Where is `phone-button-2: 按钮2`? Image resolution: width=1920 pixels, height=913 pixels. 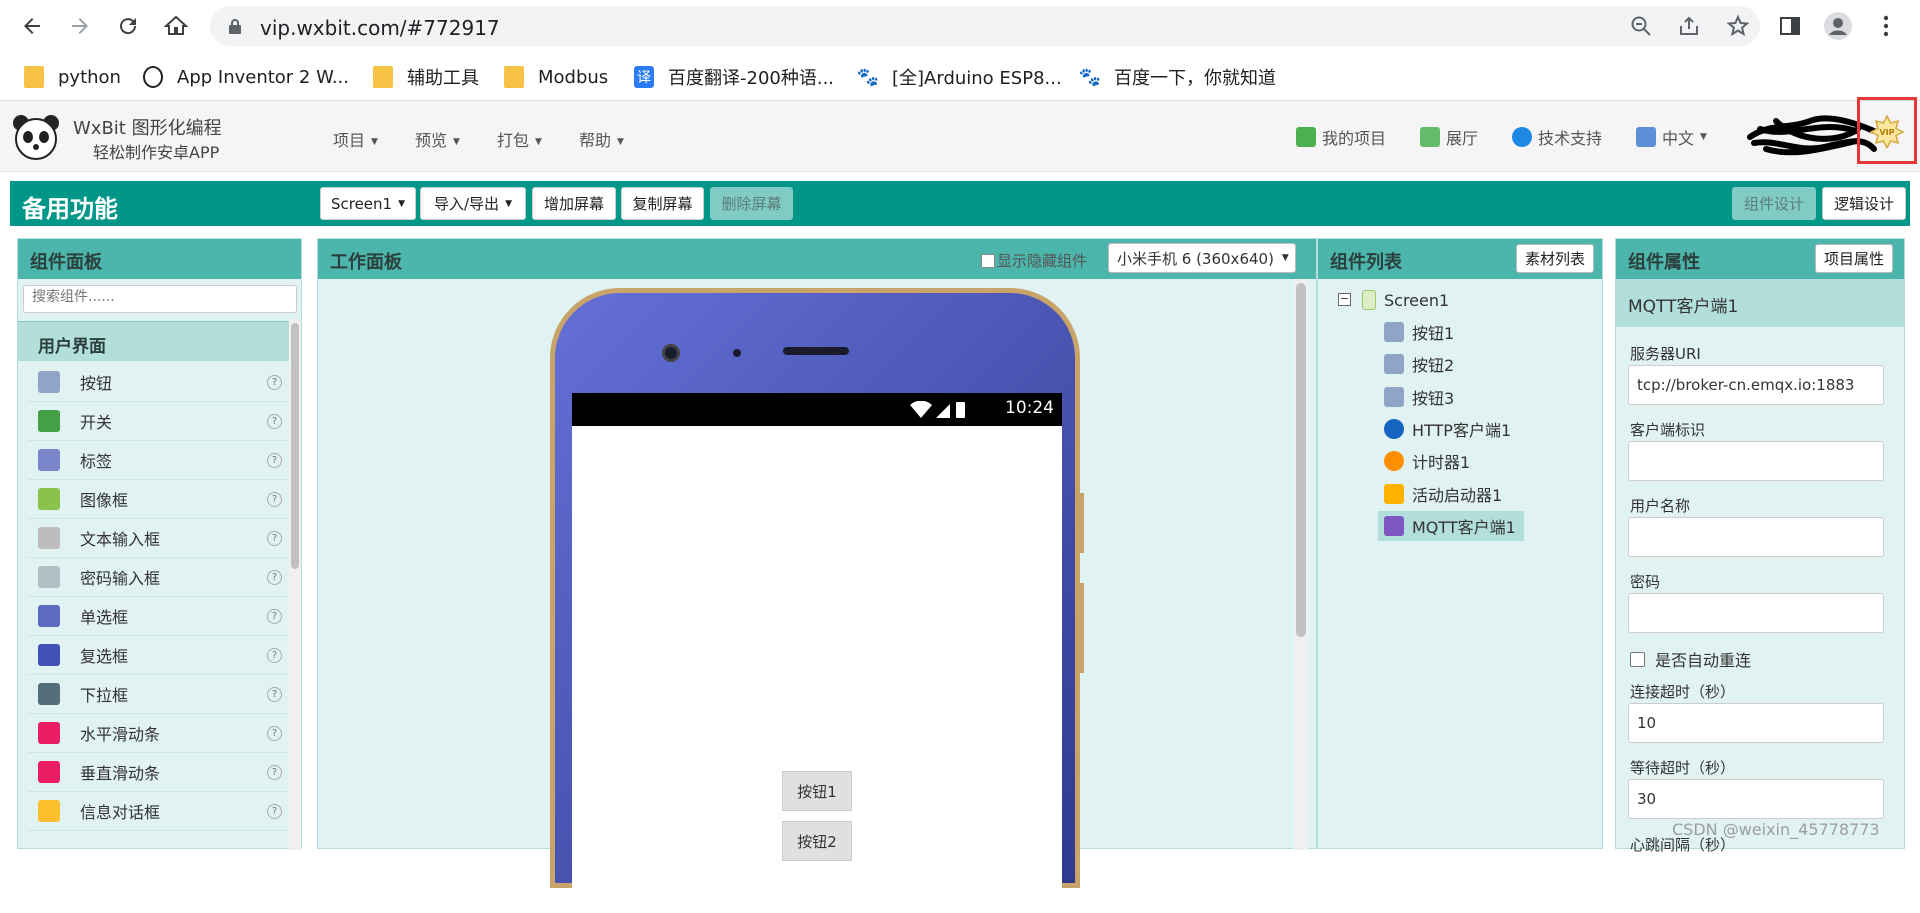
phone-button-2: 按钮2 is located at coordinates (817, 841).